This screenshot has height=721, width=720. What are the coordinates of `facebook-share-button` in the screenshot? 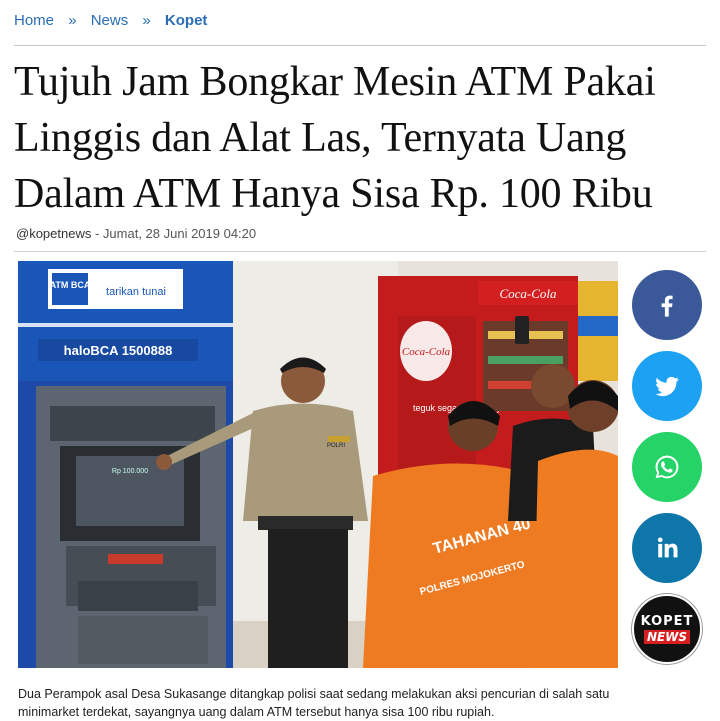 It's located at (667, 305).